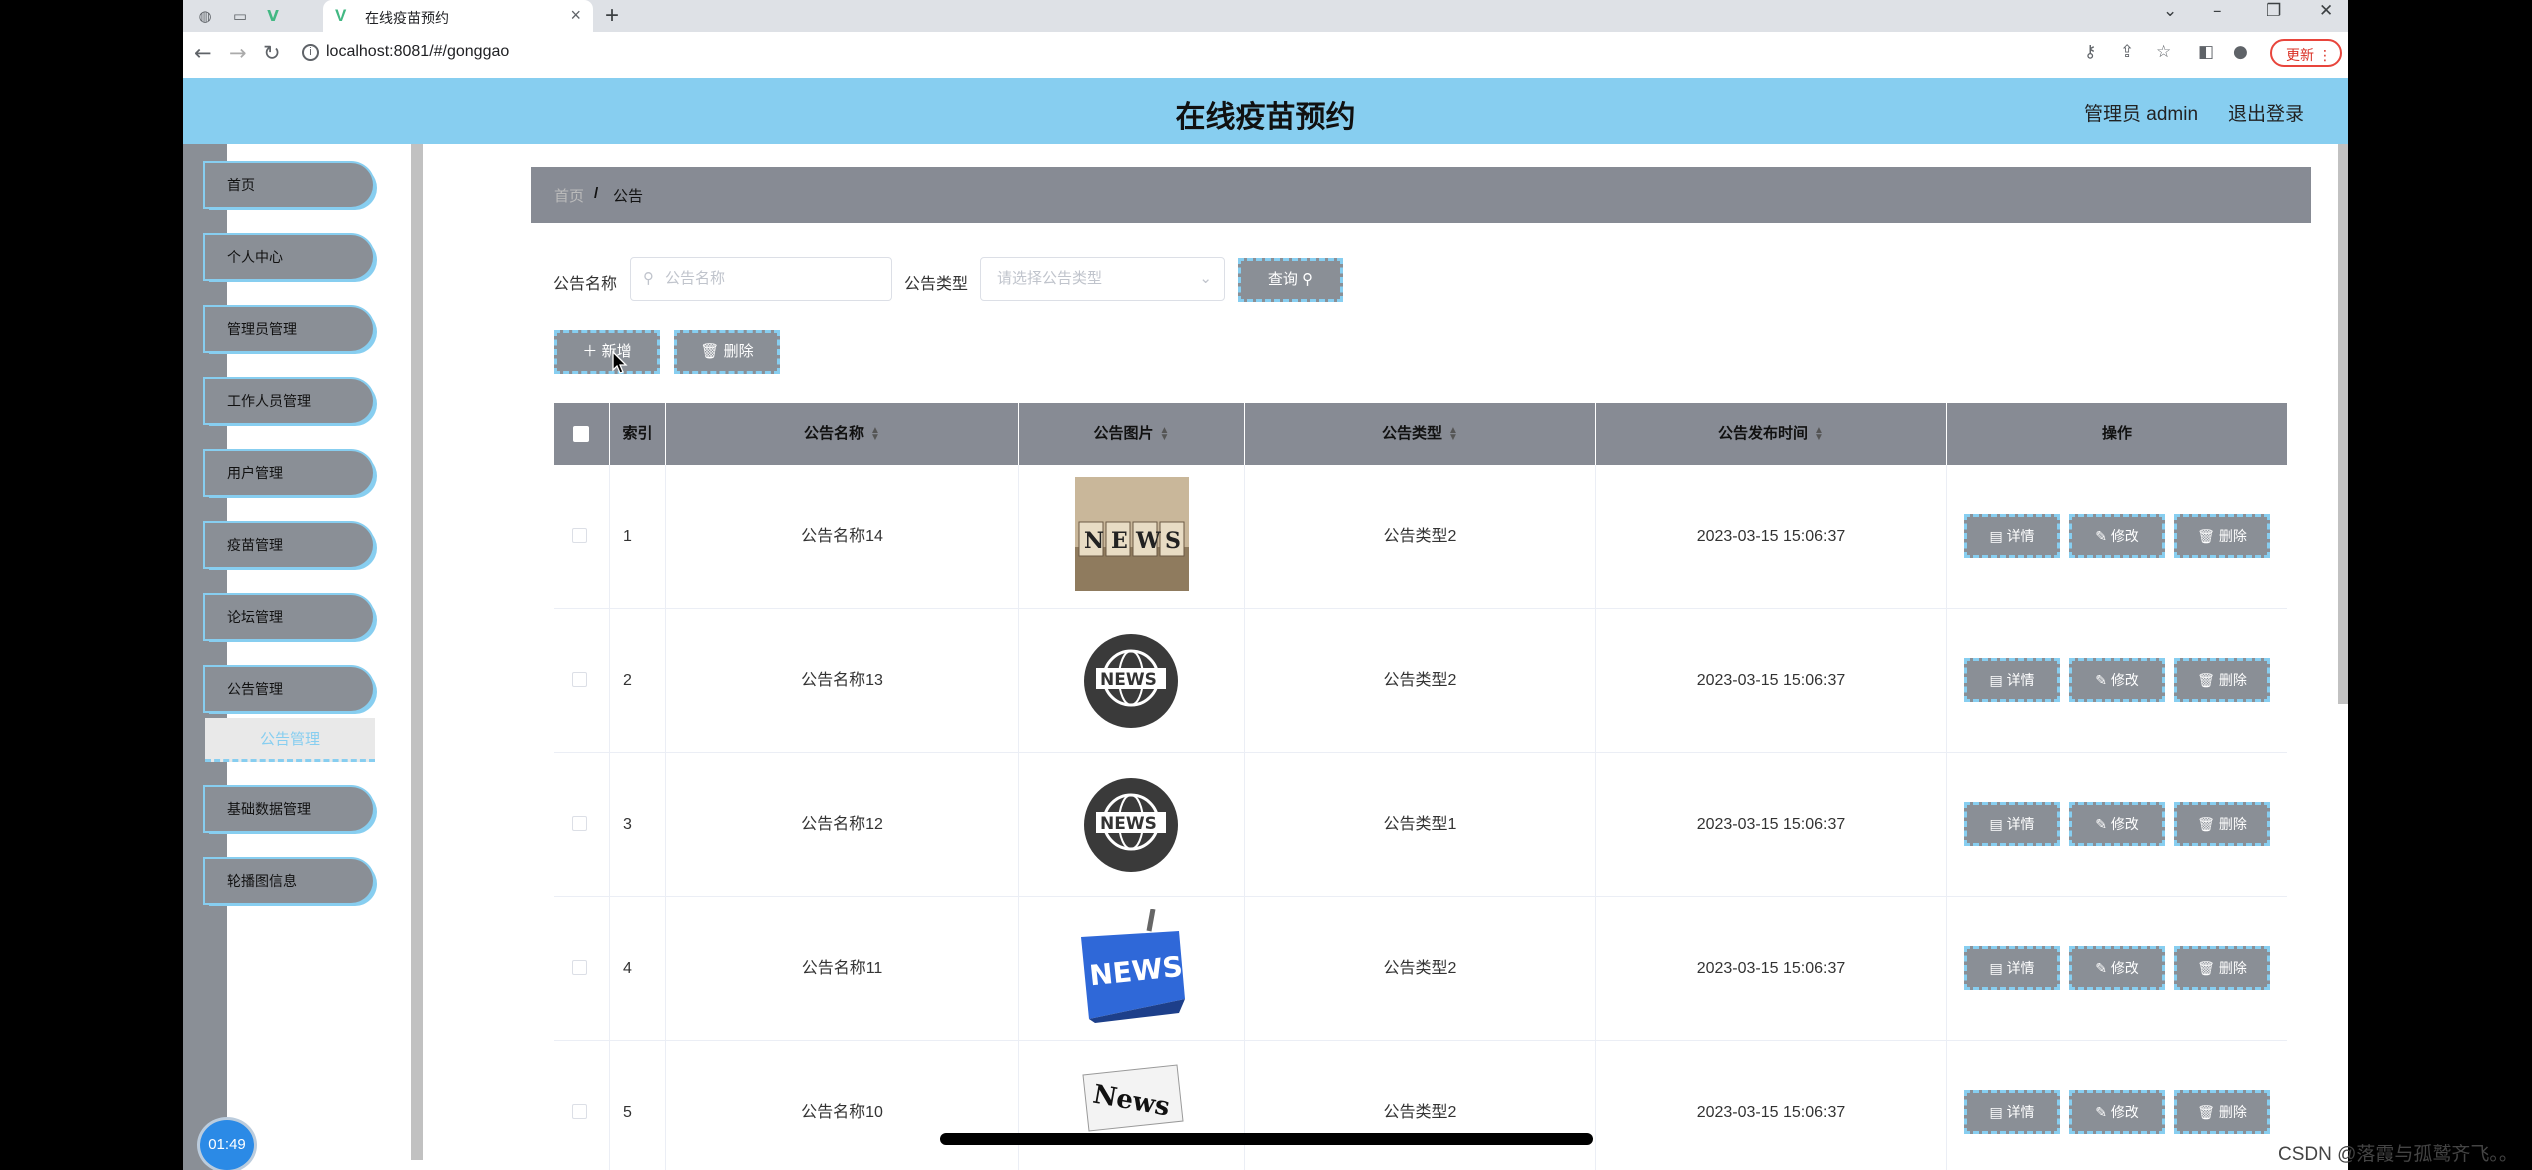 The width and height of the screenshot is (2532, 1170). What do you see at coordinates (2217, 11) in the screenshot?
I see `minimize-icon: –` at bounding box center [2217, 11].